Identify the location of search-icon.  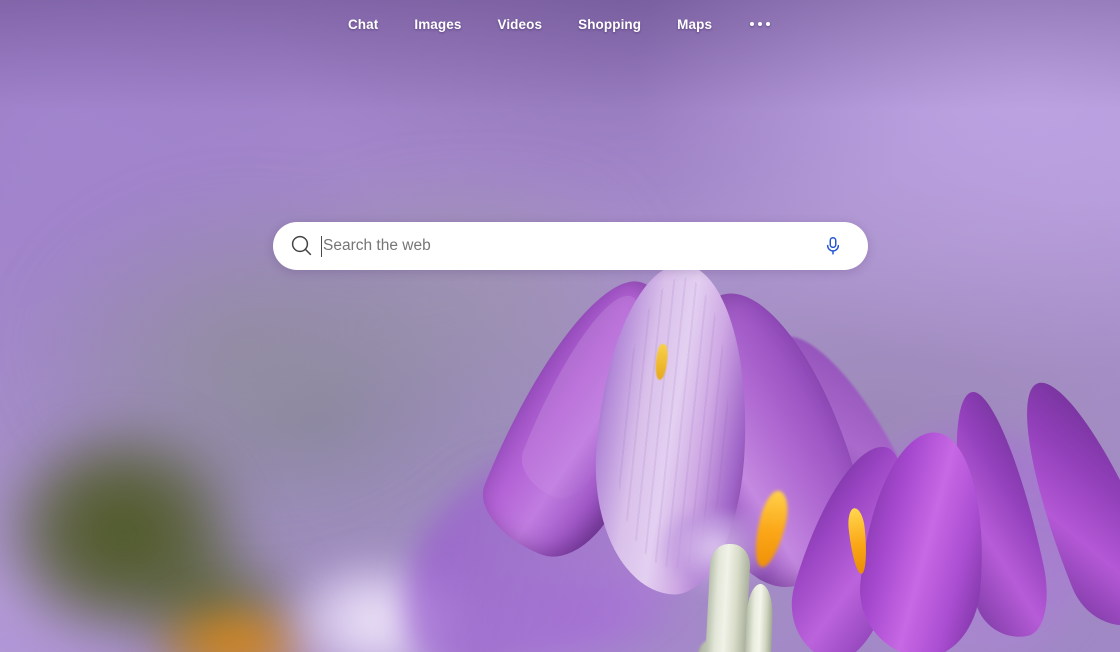
(302, 246).